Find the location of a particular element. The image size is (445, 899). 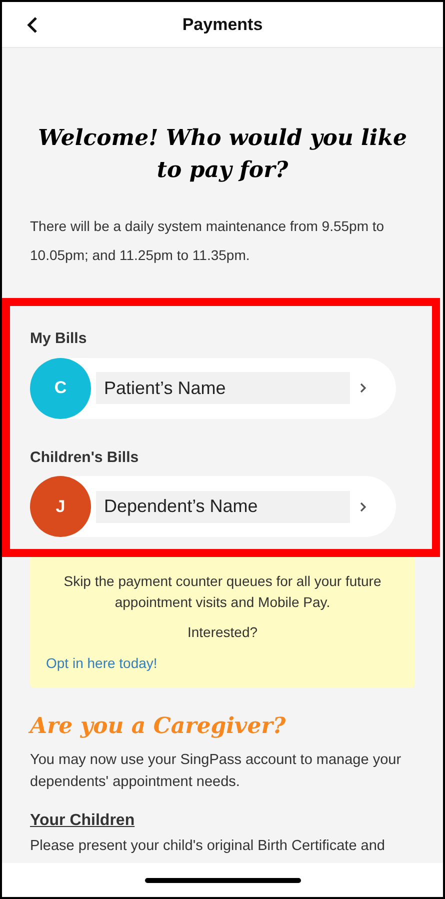

person-row: J Dependent’s Name is located at coordinates (213, 506).